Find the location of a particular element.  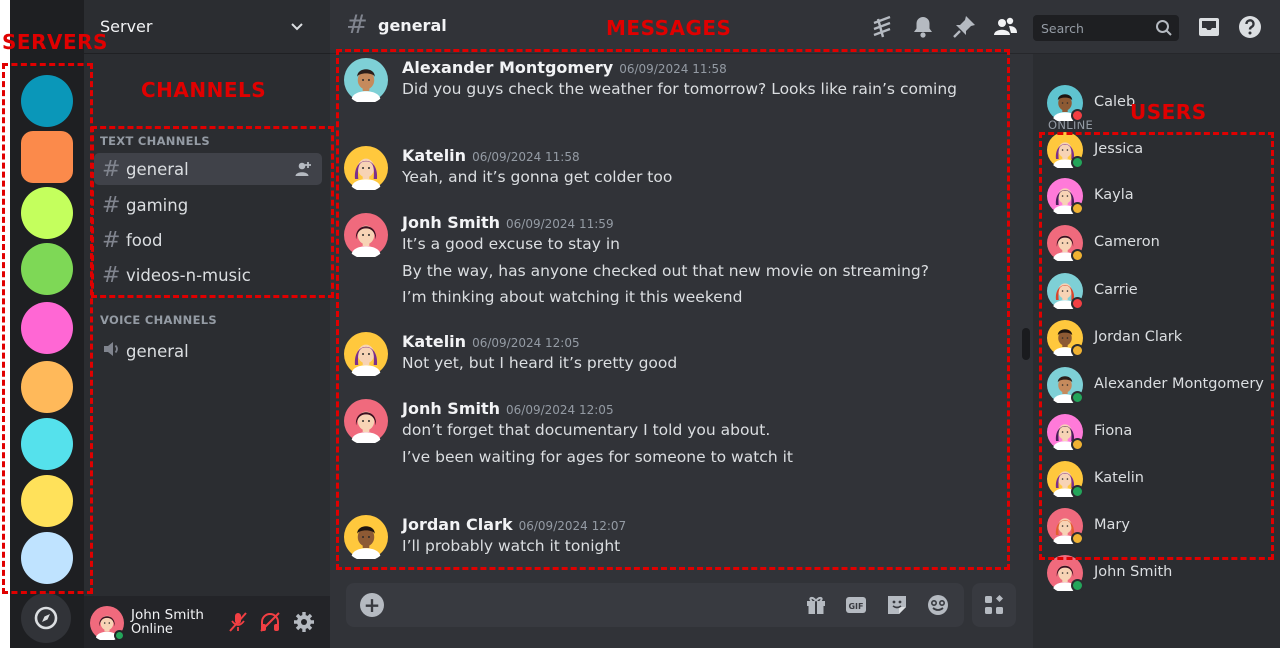

voice-channel-general: general is located at coordinates (208, 351).